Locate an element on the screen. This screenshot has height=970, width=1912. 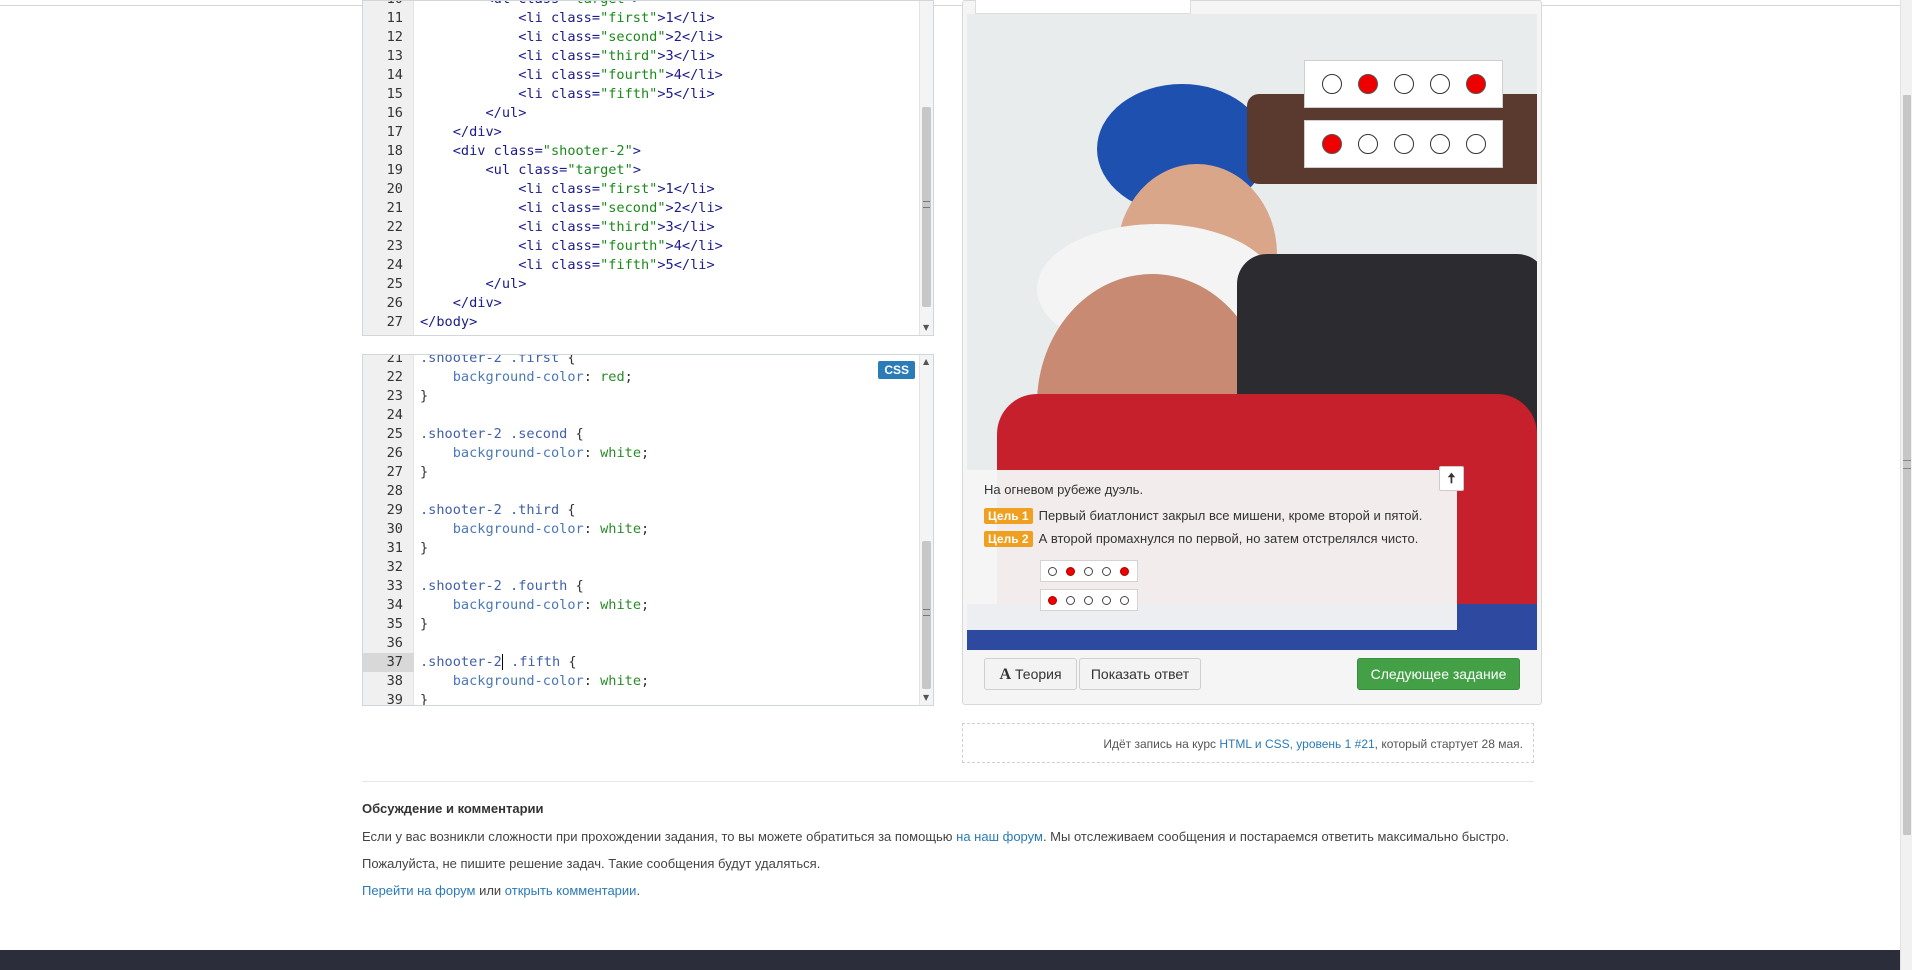
code-line: 38 background-color: white; is located at coordinates (641, 681).